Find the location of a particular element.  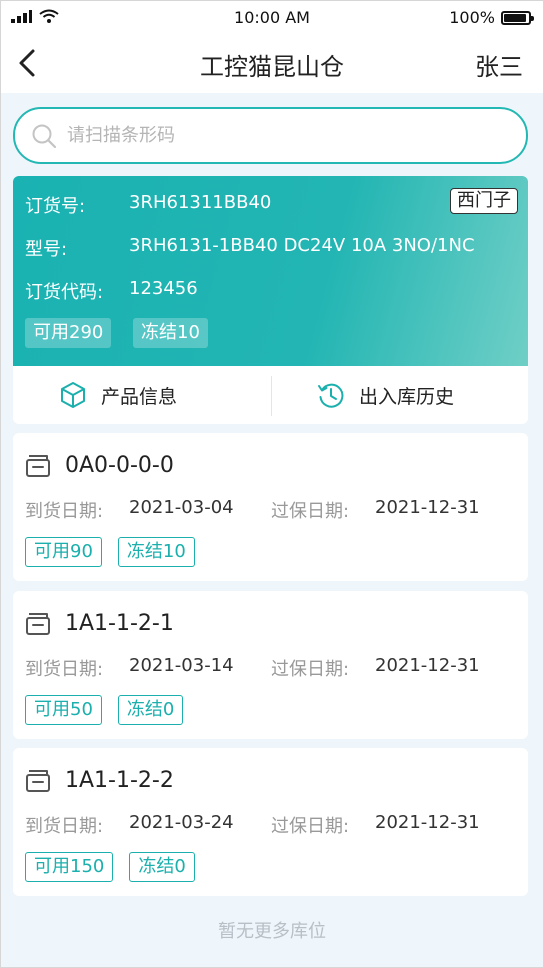

location-dates: 到货日期: 2021-03-24 过保日期: 2021-12-31 is located at coordinates (252, 825).